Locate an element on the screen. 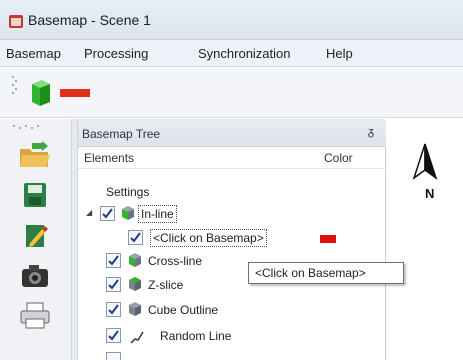  menu-synchronization: Synchronization is located at coordinates (244, 53).